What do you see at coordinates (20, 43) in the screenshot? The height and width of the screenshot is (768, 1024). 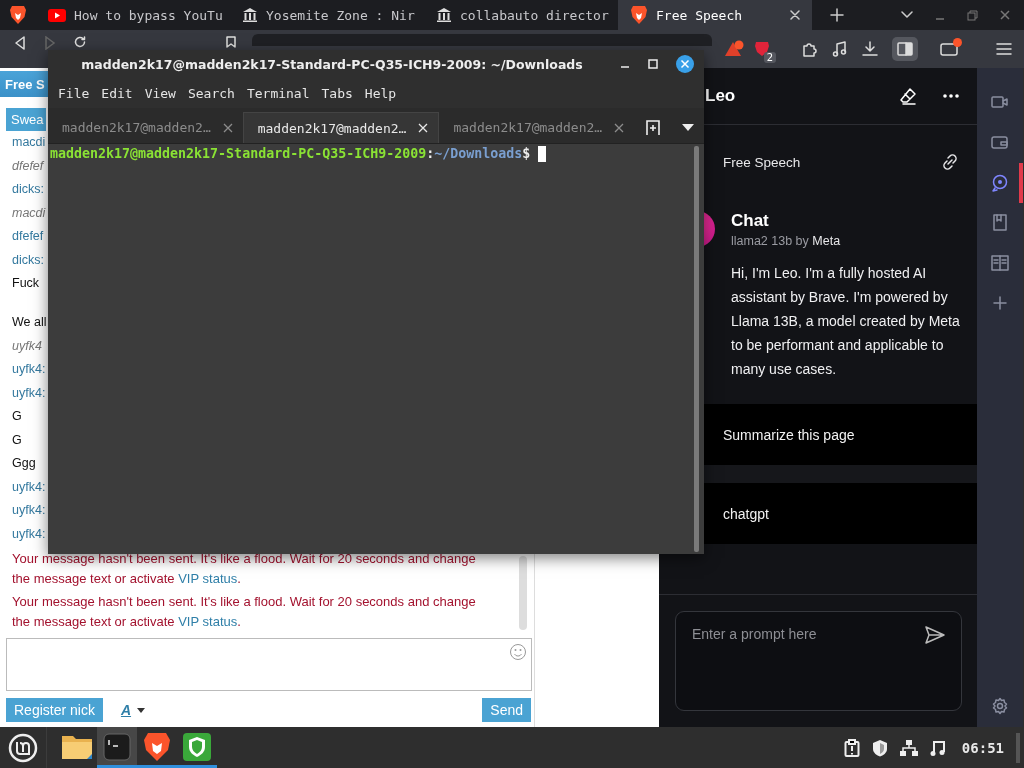 I see `back-icon` at bounding box center [20, 43].